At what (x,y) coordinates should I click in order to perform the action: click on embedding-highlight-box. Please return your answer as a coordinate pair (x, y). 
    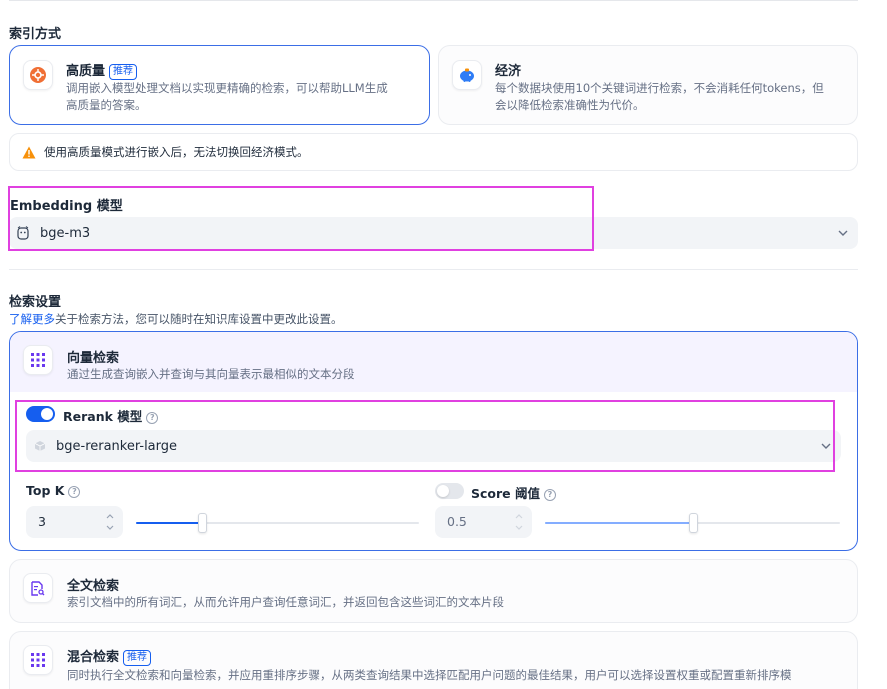
    Looking at the image, I should click on (301, 218).